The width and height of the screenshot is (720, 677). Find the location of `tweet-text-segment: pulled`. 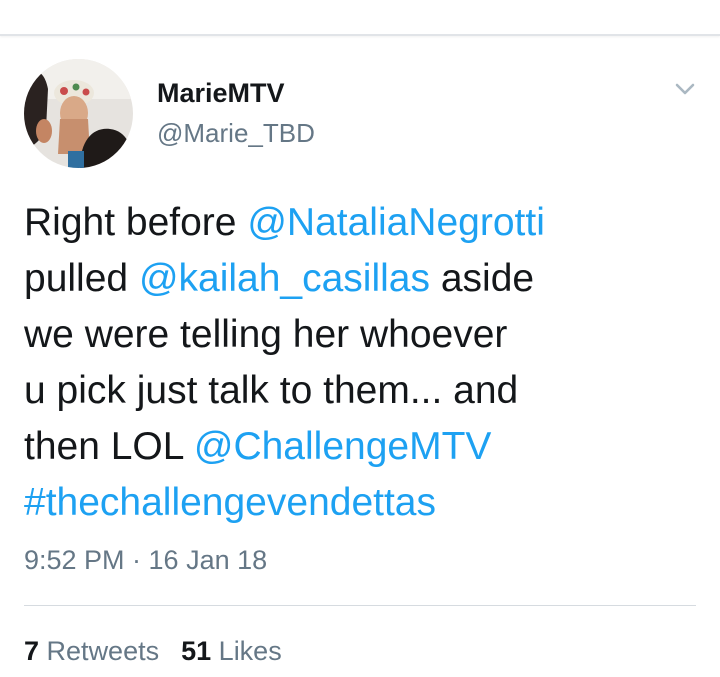

tweet-text-segment: pulled is located at coordinates (81, 278).